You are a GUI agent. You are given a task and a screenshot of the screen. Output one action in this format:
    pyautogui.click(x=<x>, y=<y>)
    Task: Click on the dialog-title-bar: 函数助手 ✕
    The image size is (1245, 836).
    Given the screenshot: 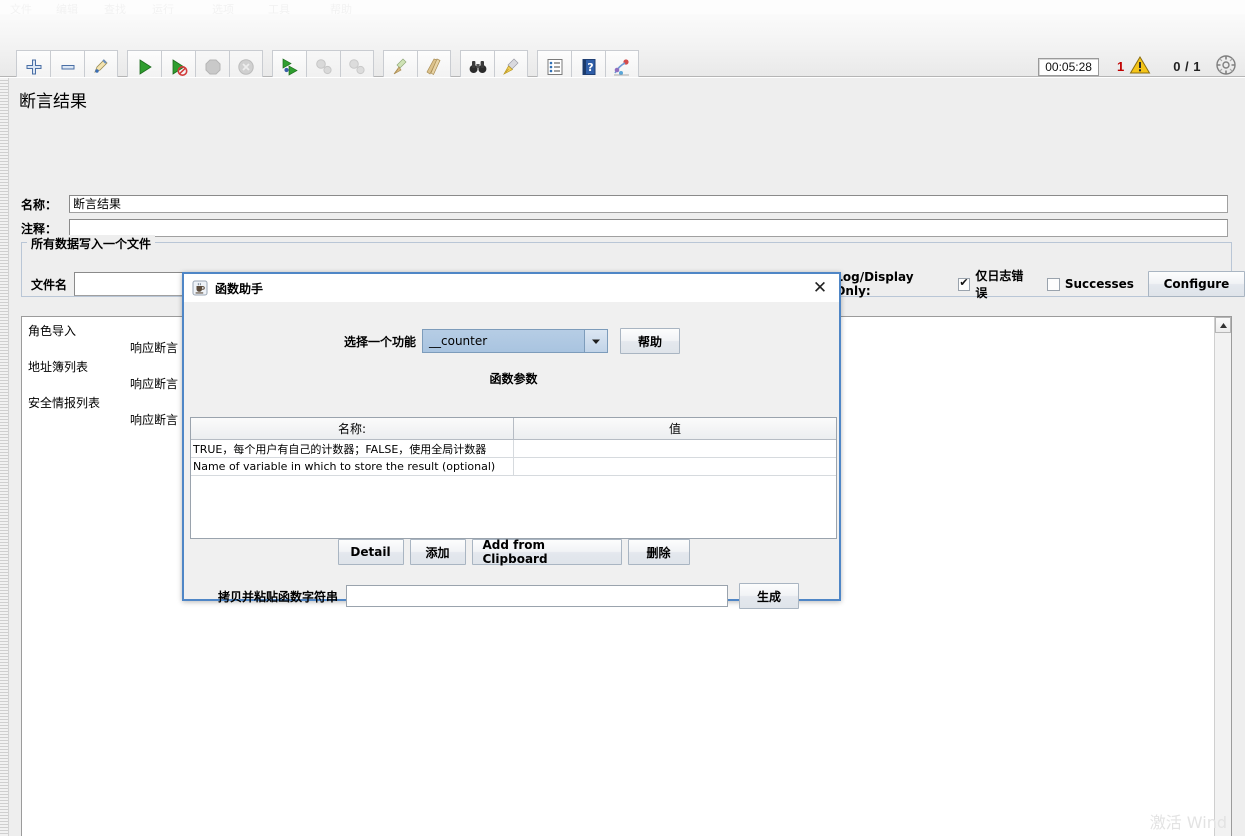 What is the action you would take?
    pyautogui.click(x=511, y=288)
    